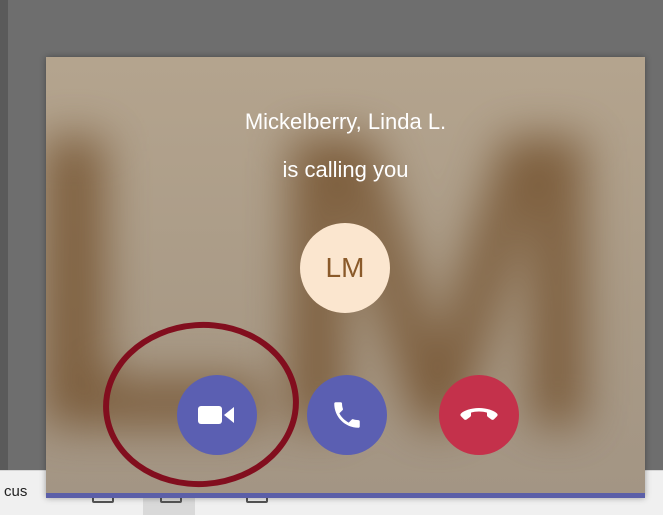 This screenshot has width=663, height=515. I want to click on accept-audio-button, so click(347, 415).